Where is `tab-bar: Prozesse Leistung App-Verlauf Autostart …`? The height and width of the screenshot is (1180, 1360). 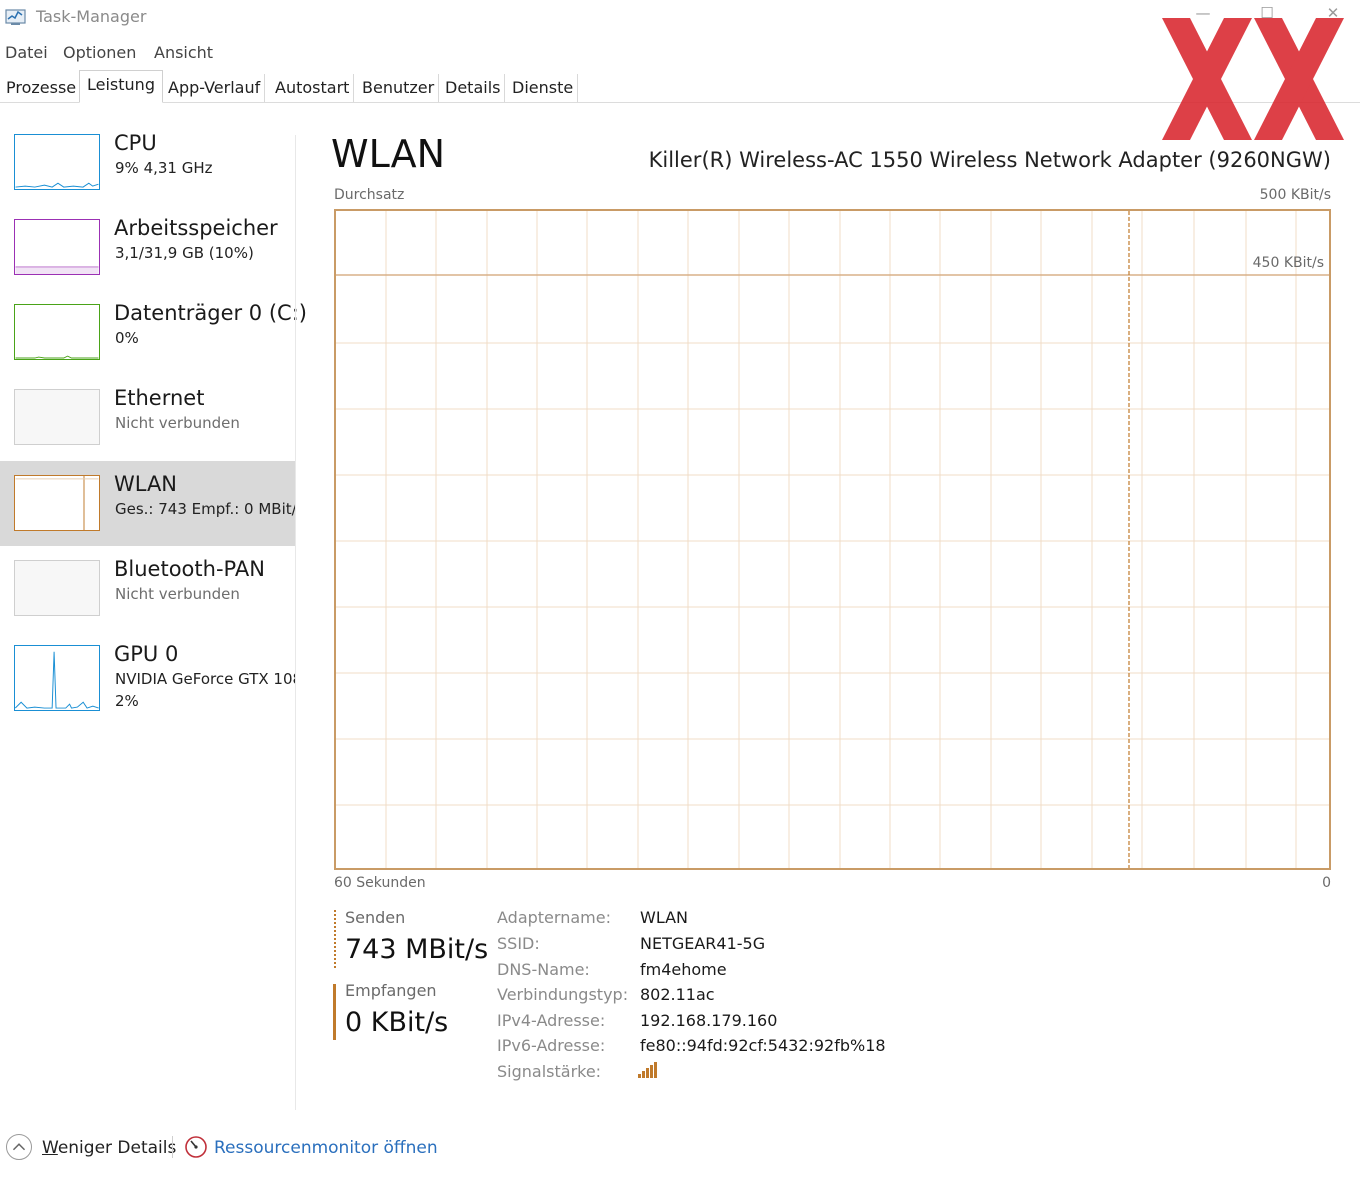 tab-bar: Prozesse Leistung App-Verlauf Autostart … is located at coordinates (680, 86).